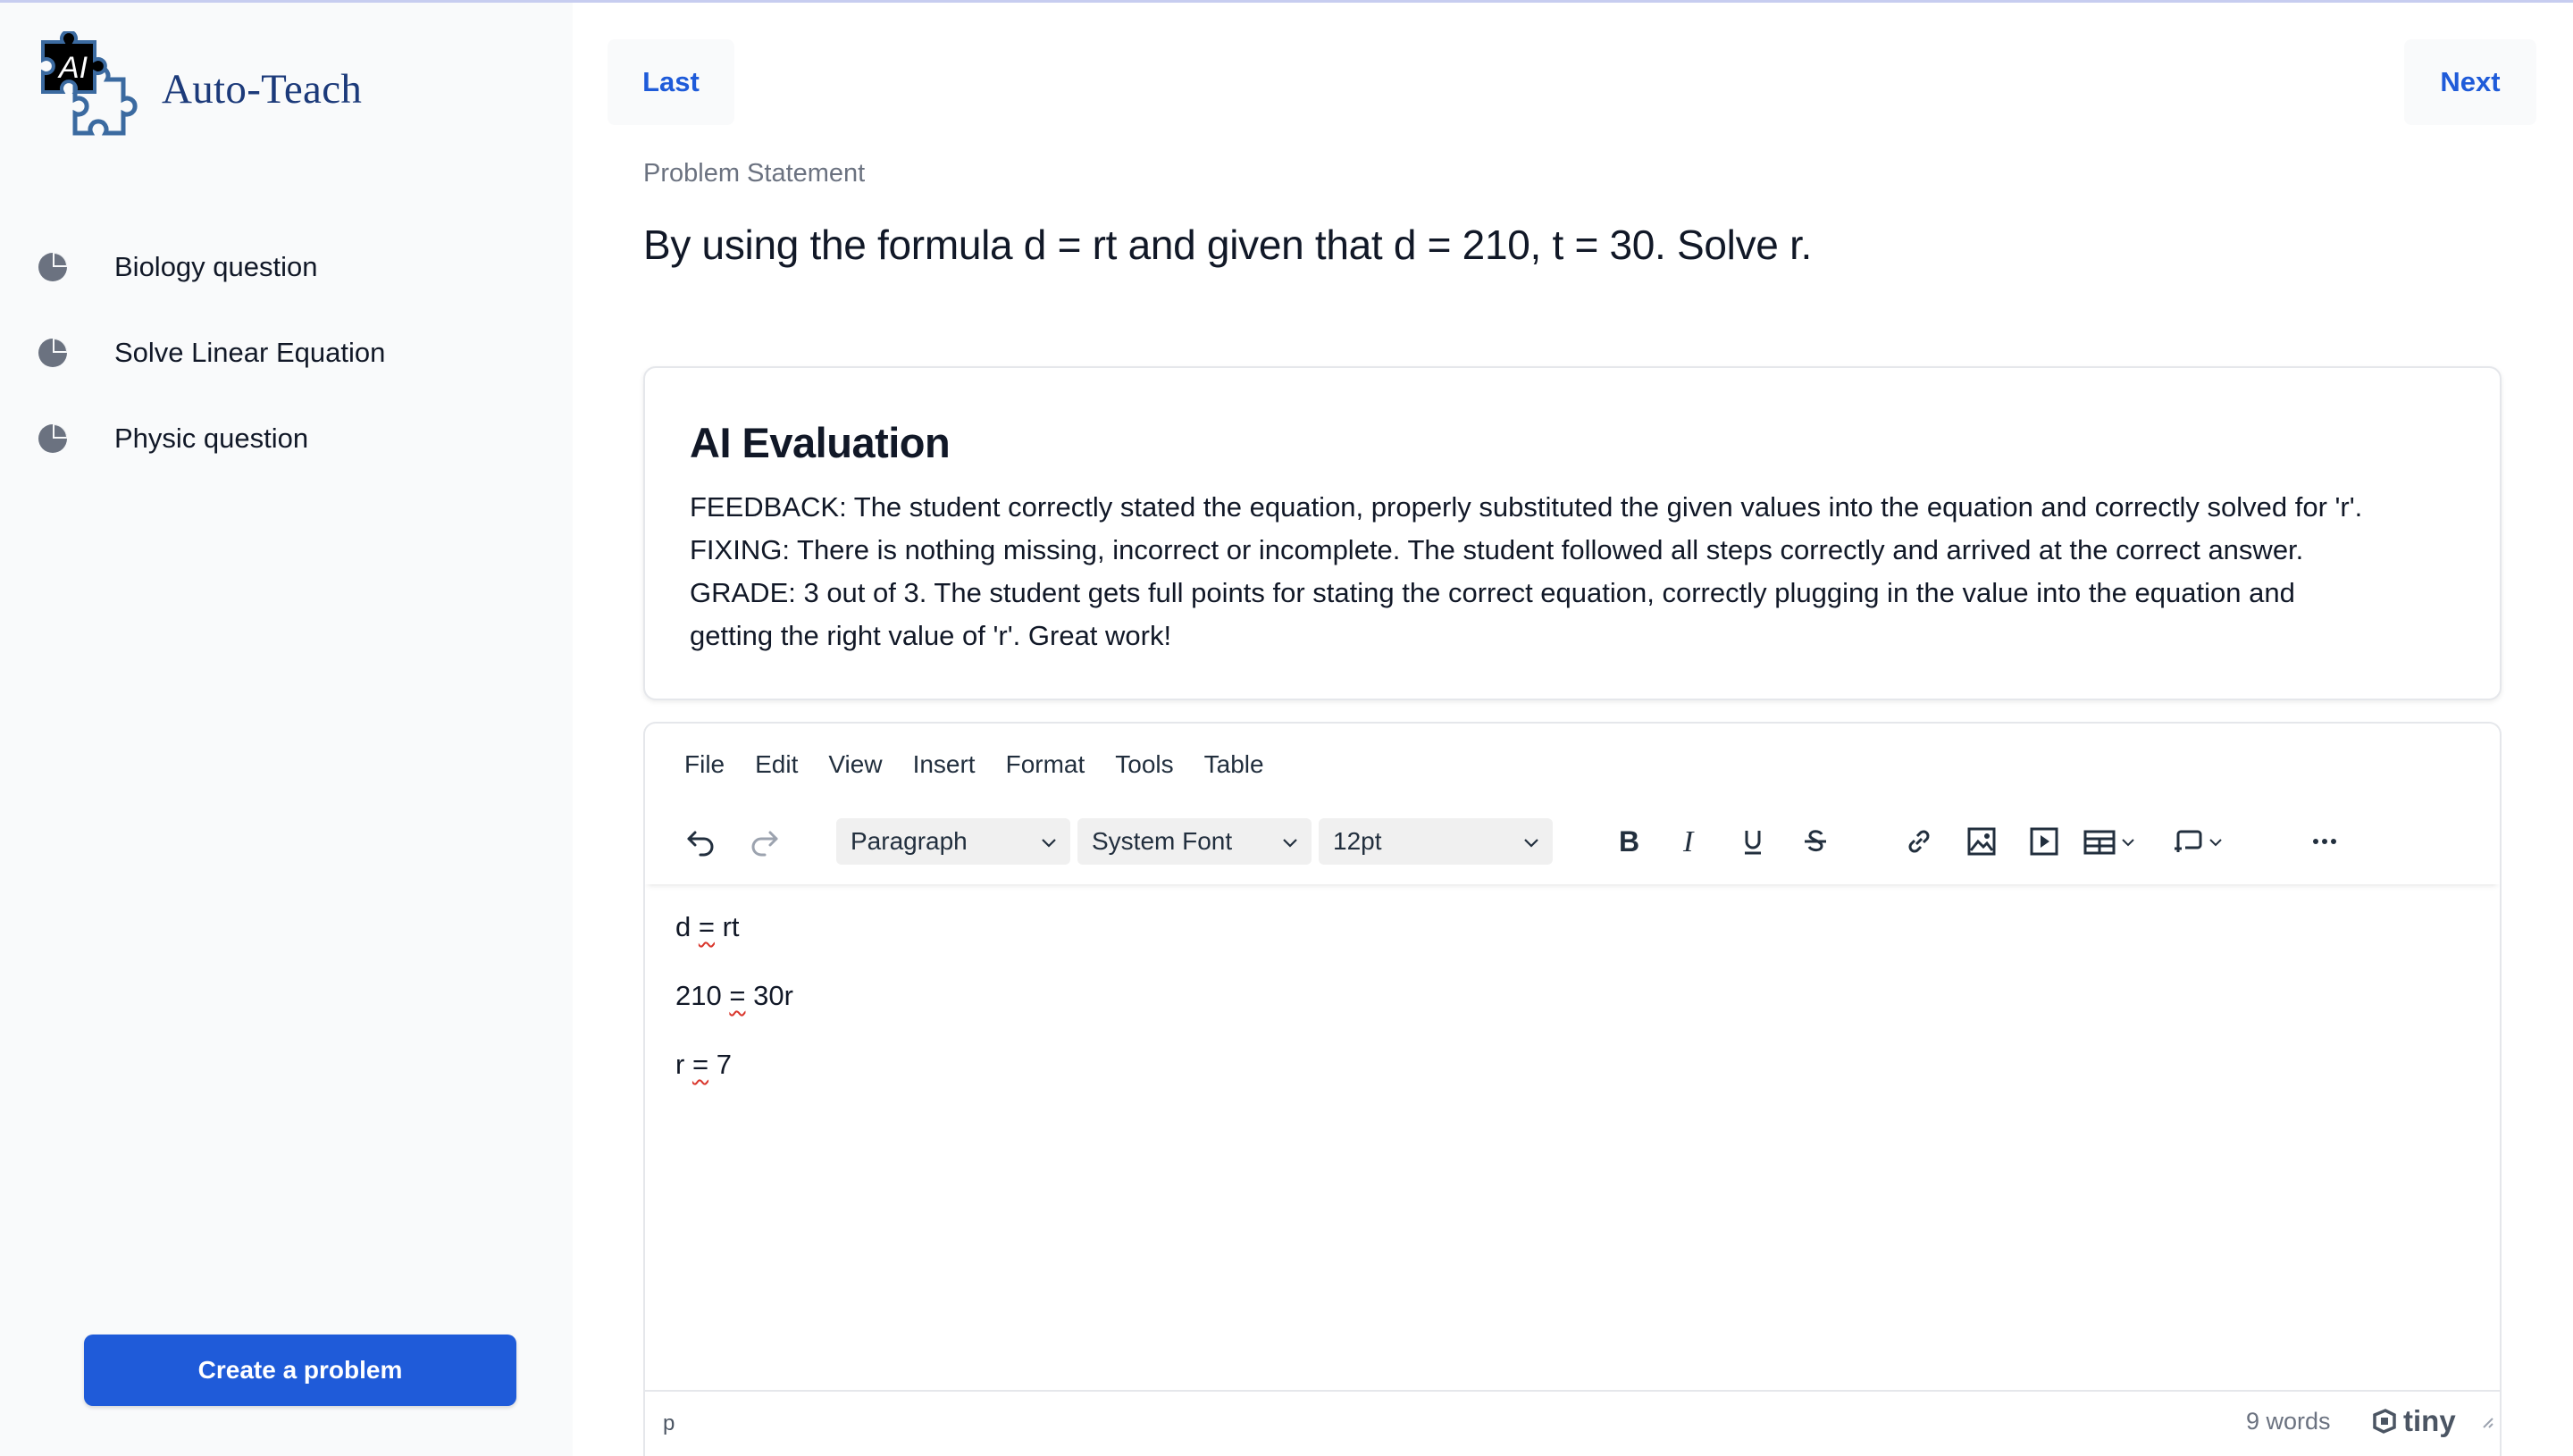 This screenshot has width=2573, height=1456. I want to click on sidebar-item-label: Solve Linear Equation, so click(250, 352).